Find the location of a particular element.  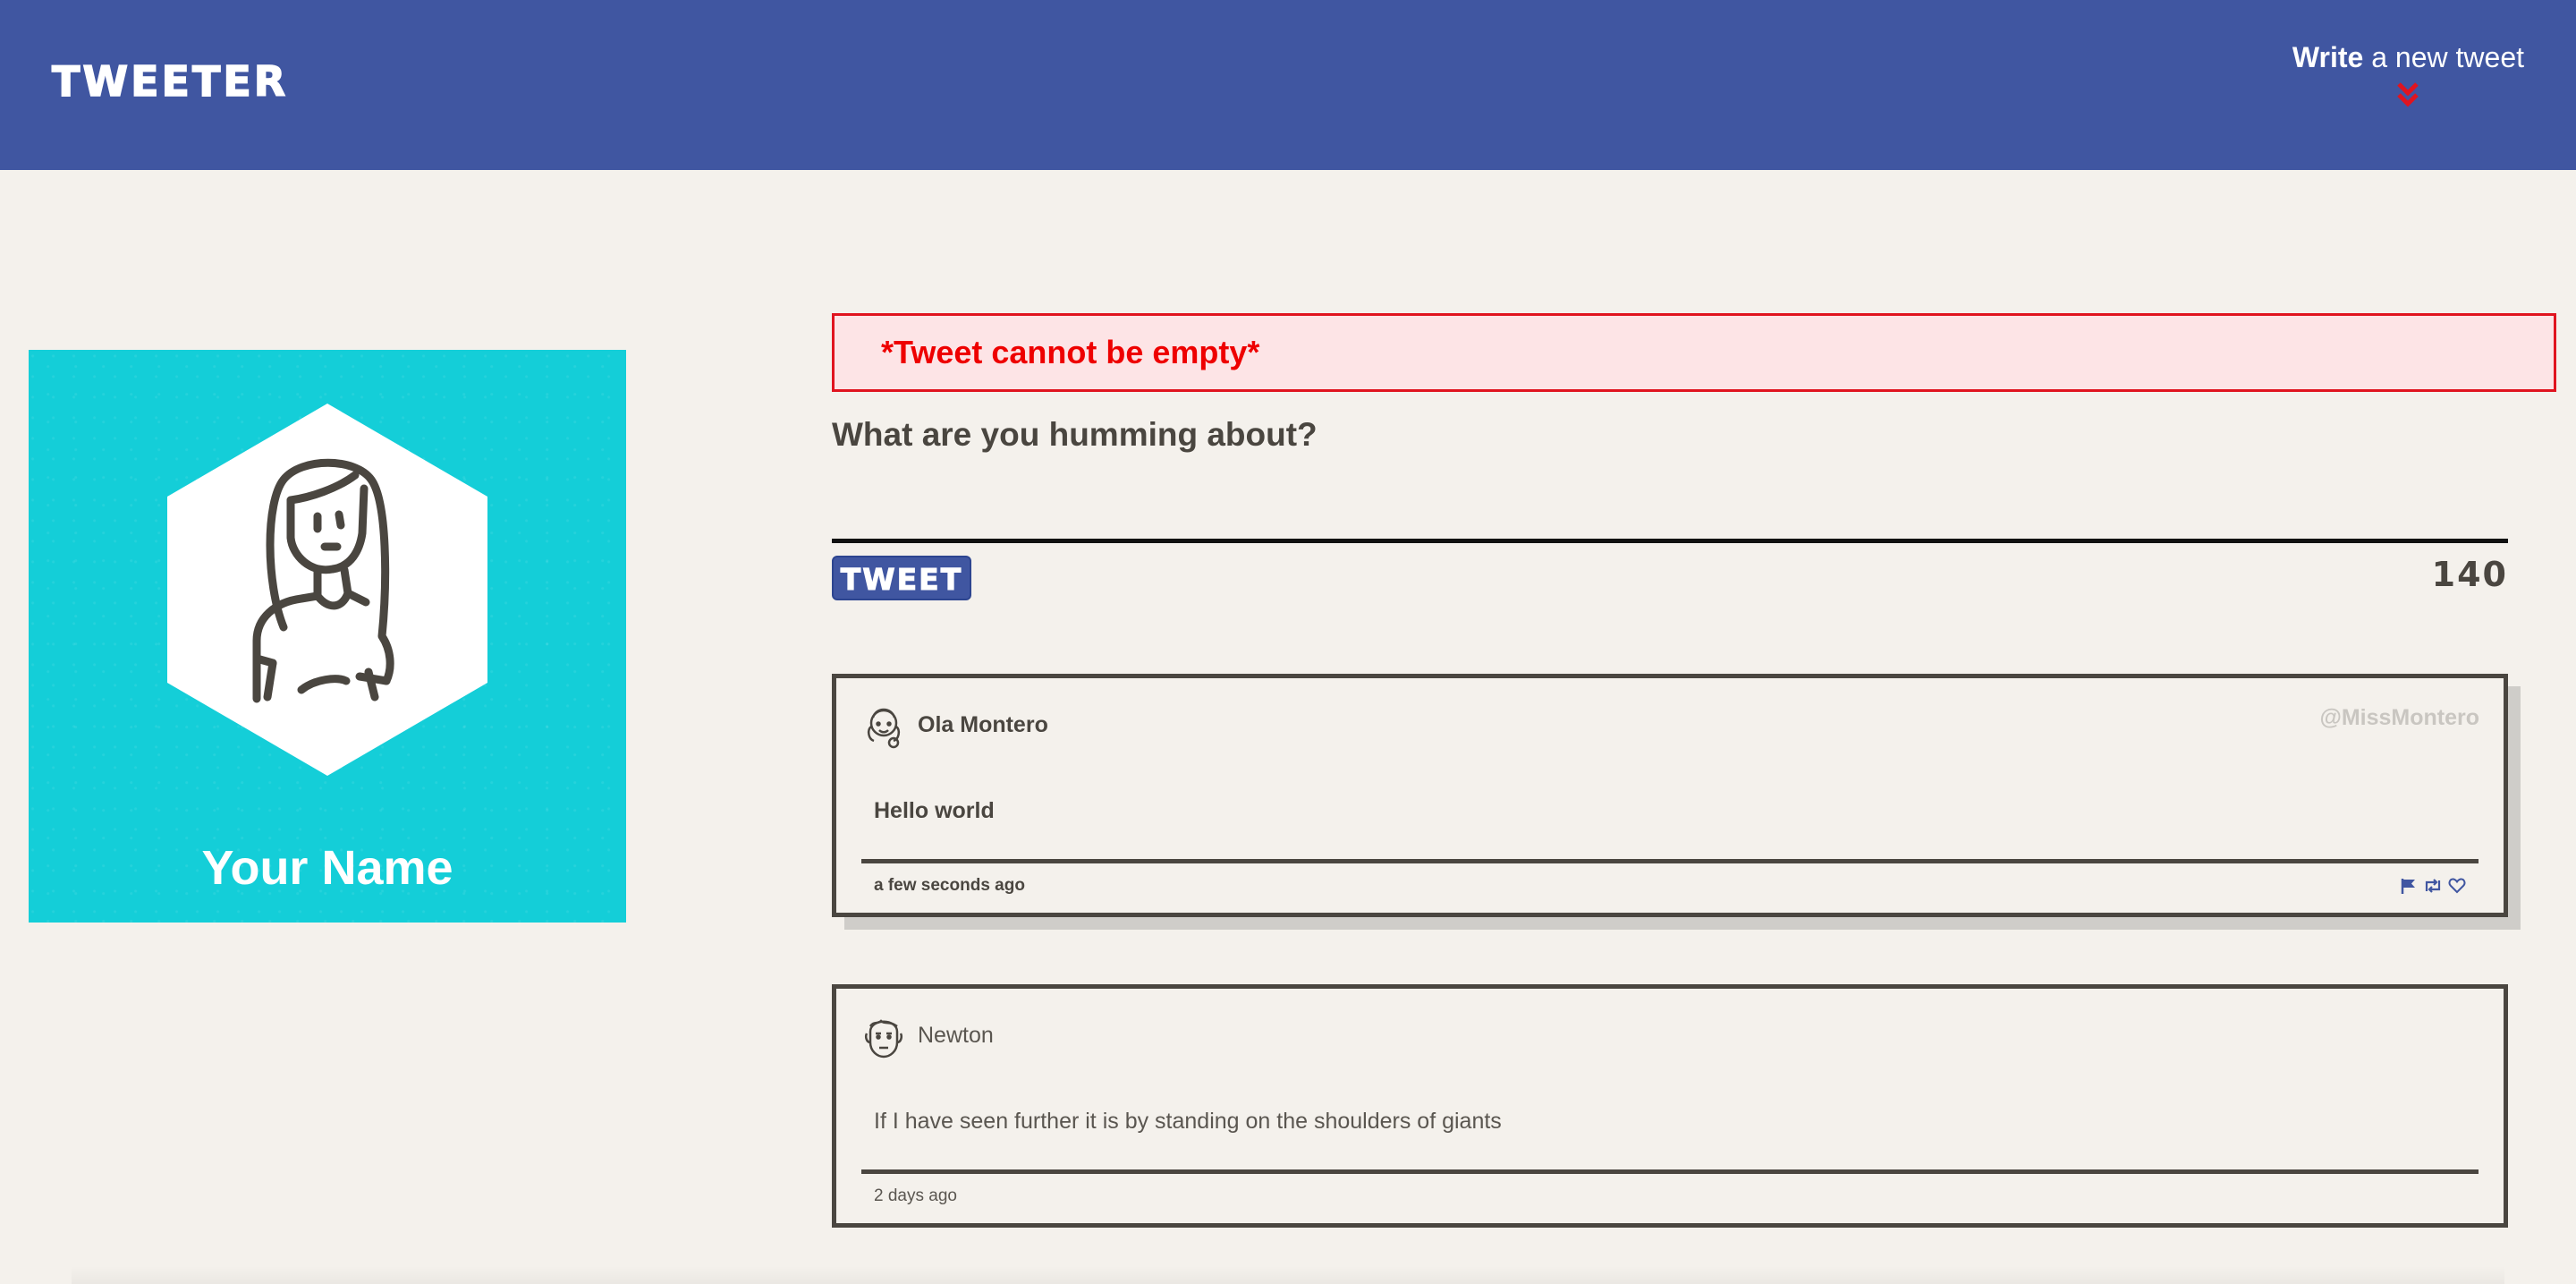

error-text: *Tweet cannot be empty* is located at coordinates (1070, 352).